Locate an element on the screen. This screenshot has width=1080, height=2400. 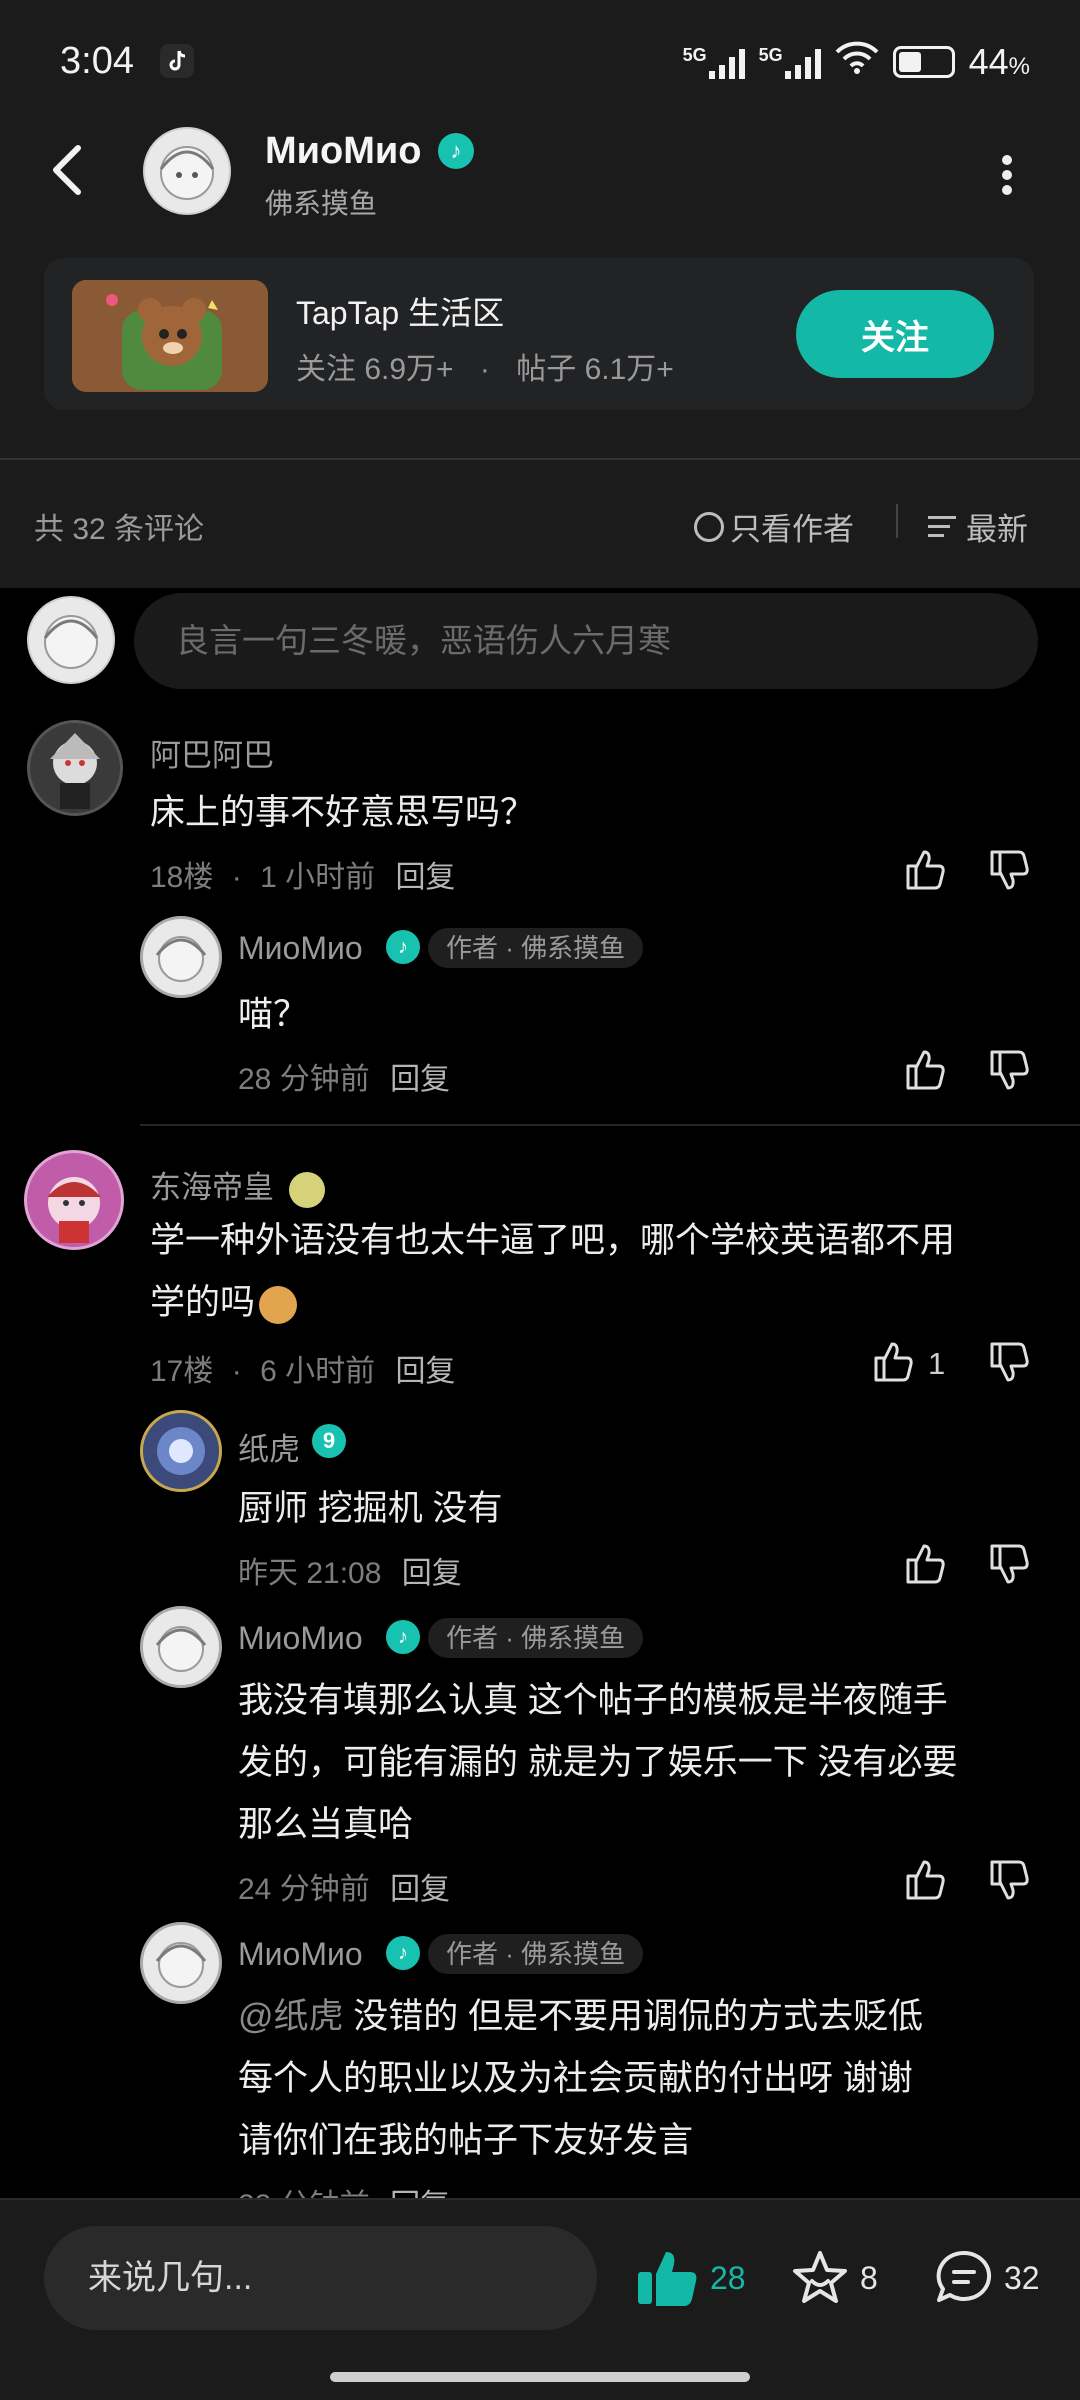
floor-number: 18楼 is located at coordinates (182, 877).